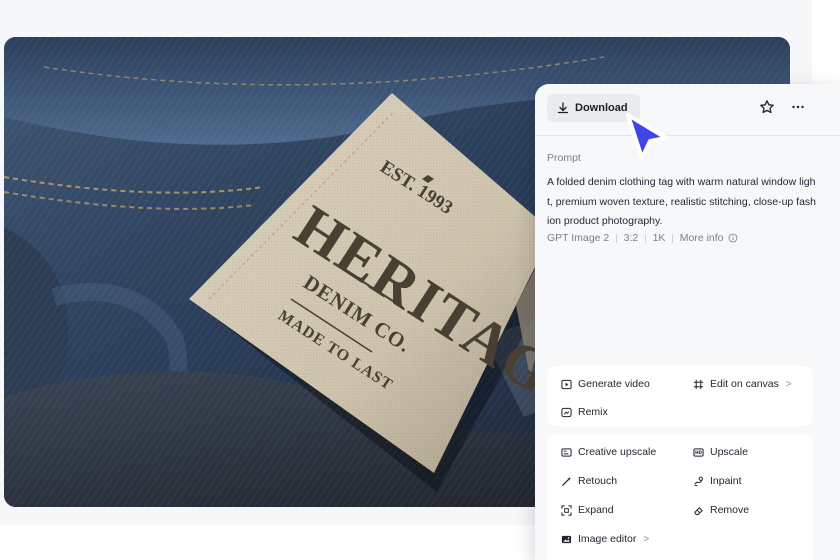 The image size is (840, 560). I want to click on prompt-label: Prompt, so click(564, 158).